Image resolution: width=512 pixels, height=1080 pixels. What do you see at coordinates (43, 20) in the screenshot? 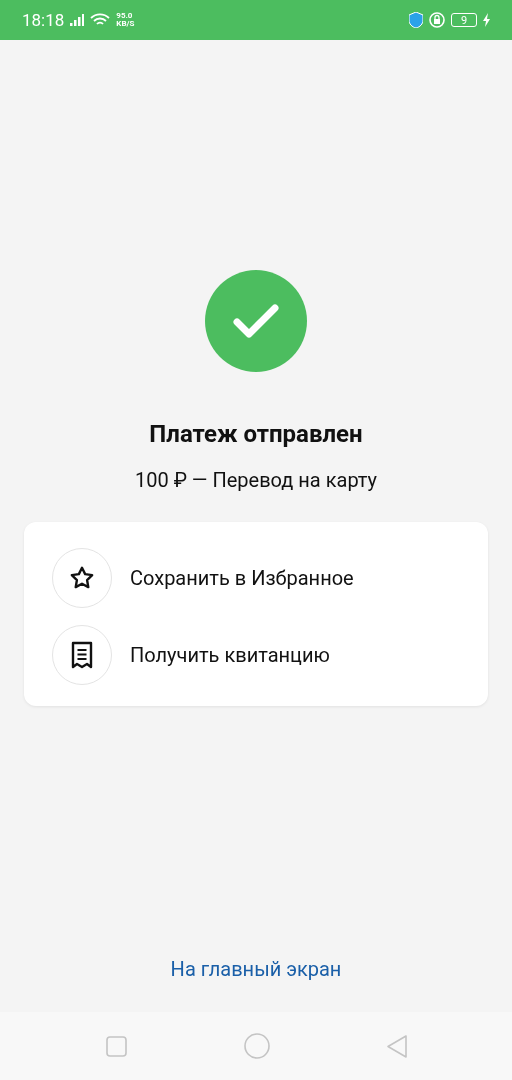
I see `clock: 18:18` at bounding box center [43, 20].